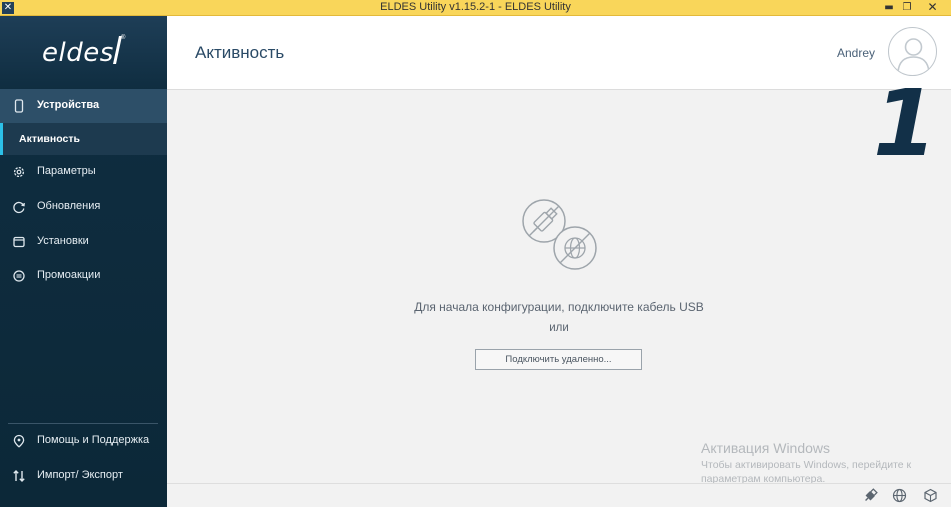 The width and height of the screenshot is (951, 507). What do you see at coordinates (68, 105) in the screenshot?
I see `sidebar-item-label: Устройства` at bounding box center [68, 105].